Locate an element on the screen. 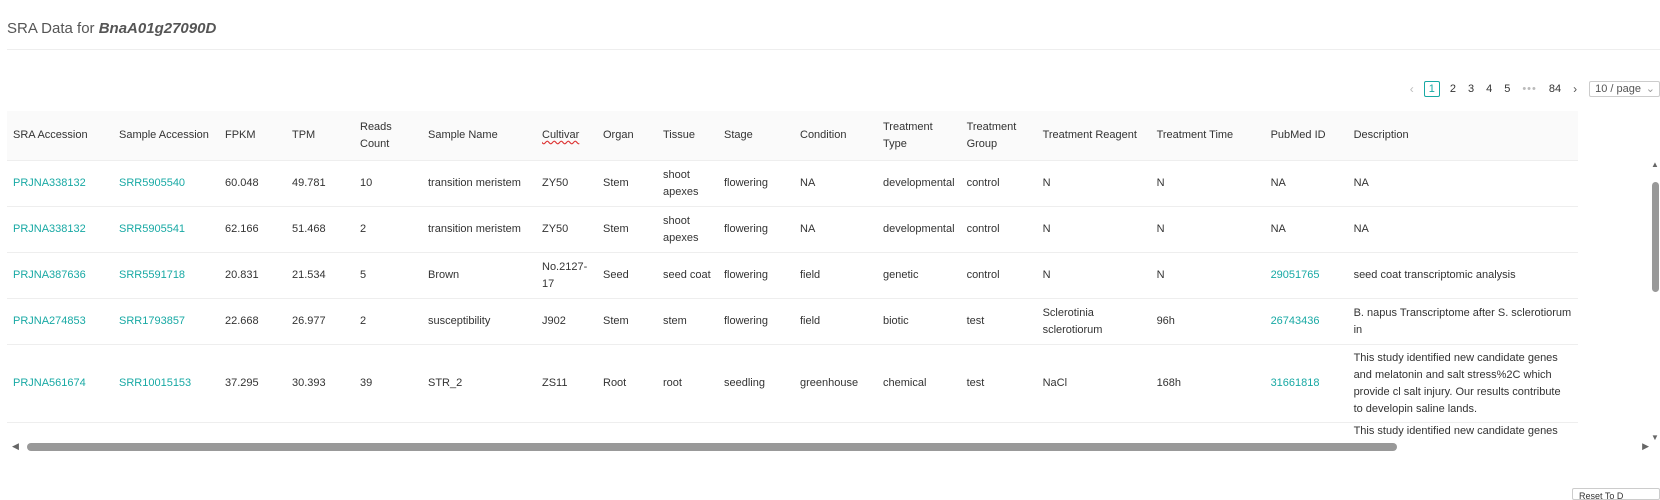  column-header: Description is located at coordinates (1462, 136).